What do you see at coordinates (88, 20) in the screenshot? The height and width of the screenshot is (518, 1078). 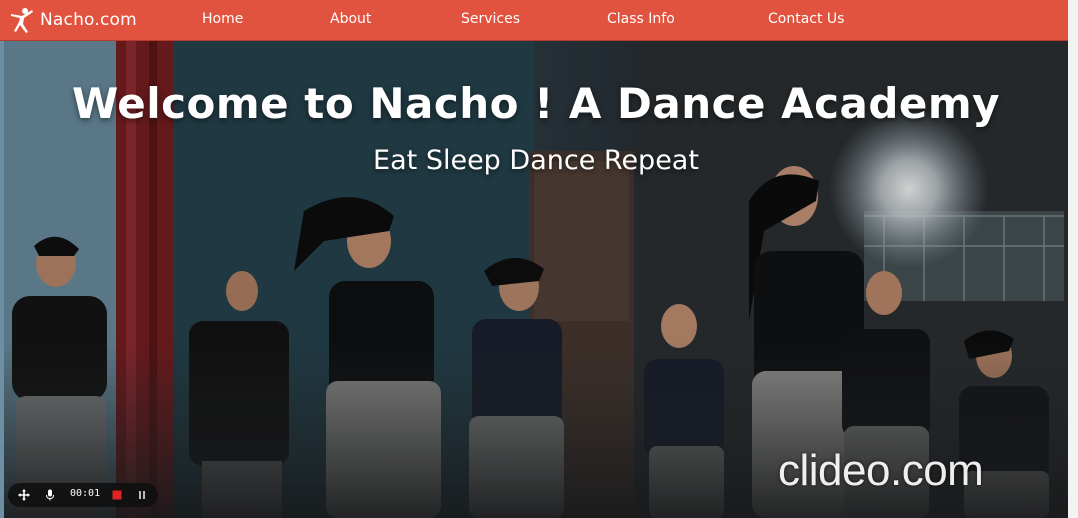 I see `brand-name: Nacho.com` at bounding box center [88, 20].